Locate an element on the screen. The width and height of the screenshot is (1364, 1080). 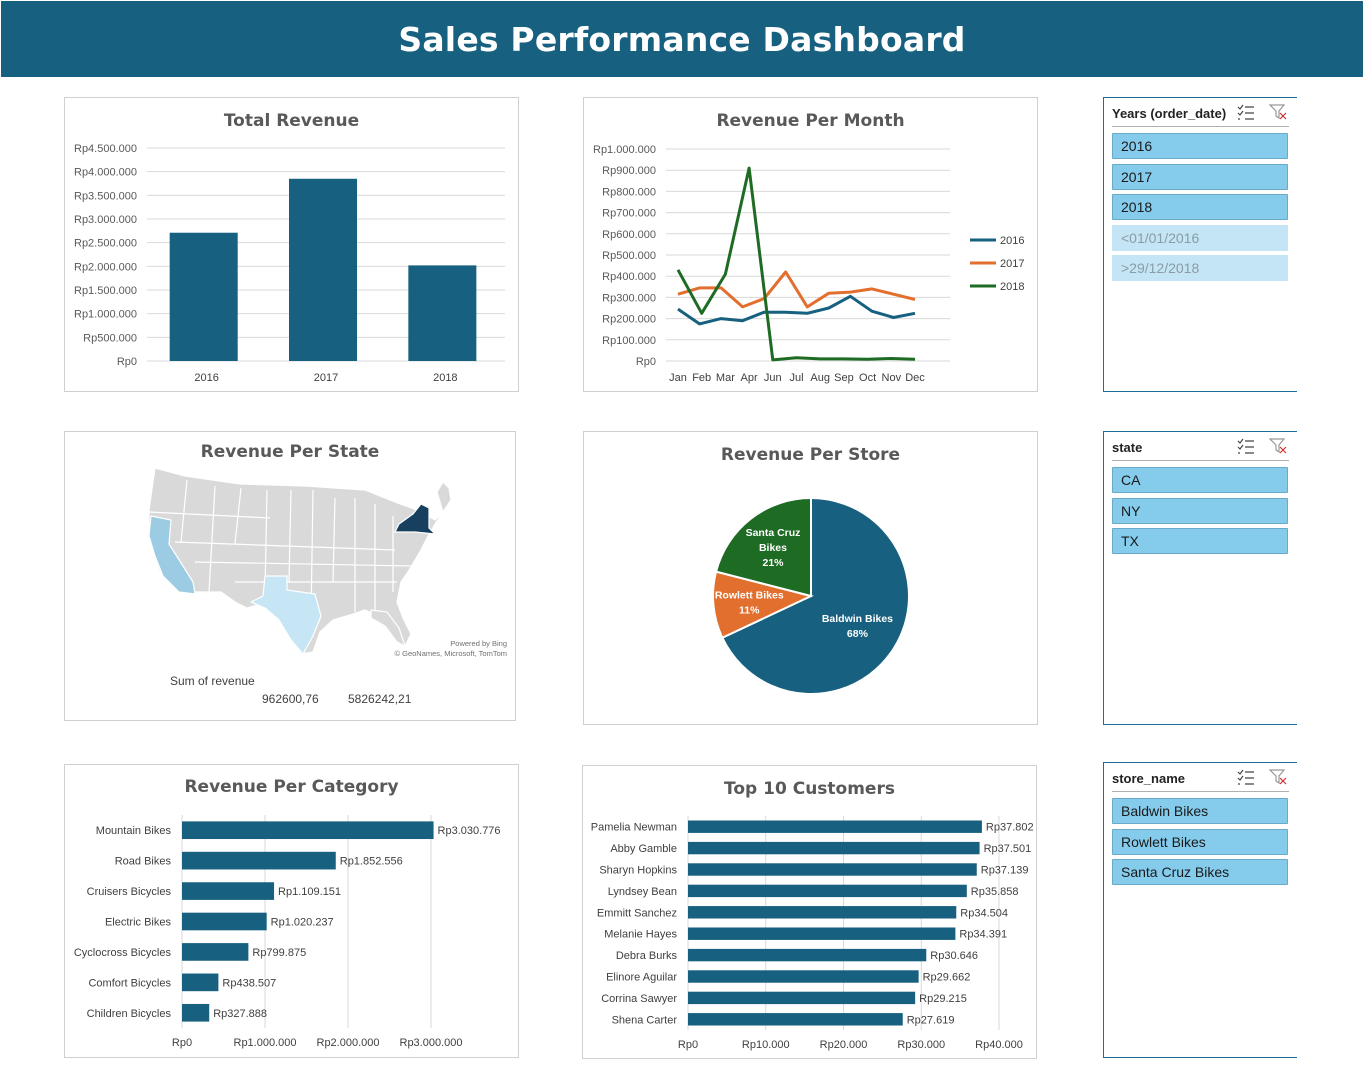
slicer-item: TX is located at coordinates (1200, 541).